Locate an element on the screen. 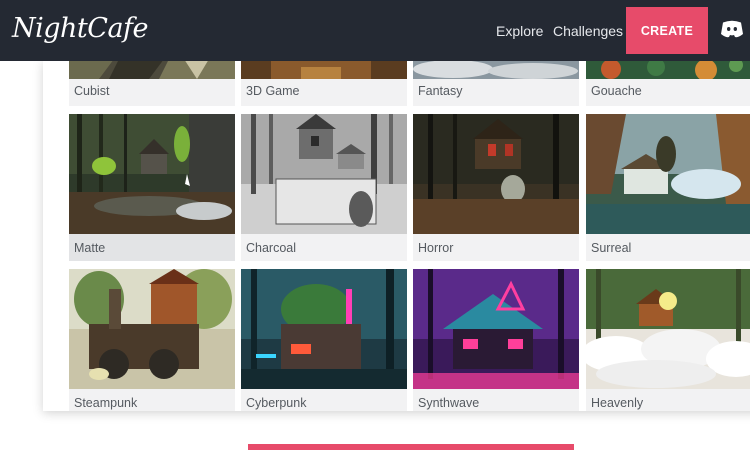 Image resolution: width=750 pixels, height=450 pixels. style-tile-surreal: Surreal is located at coordinates (668, 187).